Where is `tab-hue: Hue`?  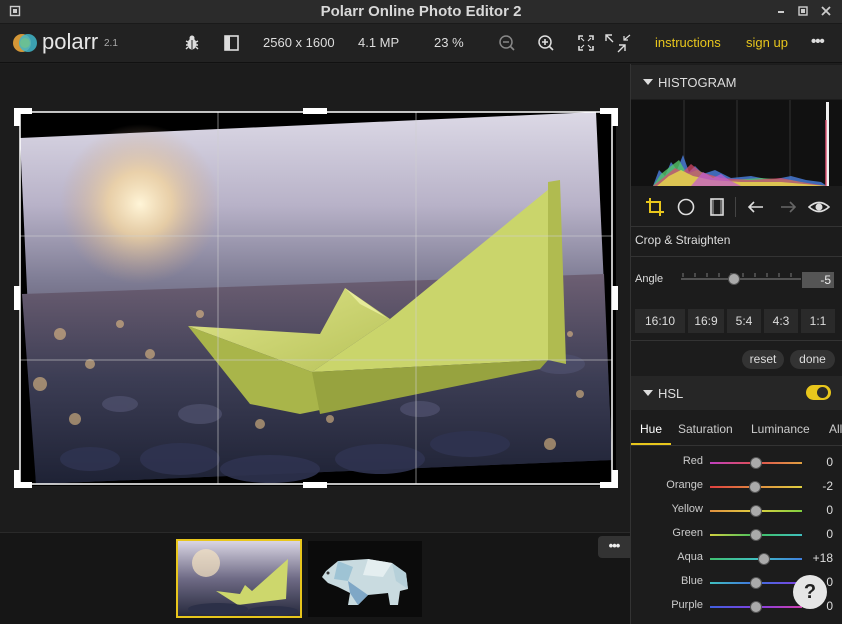
tab-hue: Hue is located at coordinates (651, 428).